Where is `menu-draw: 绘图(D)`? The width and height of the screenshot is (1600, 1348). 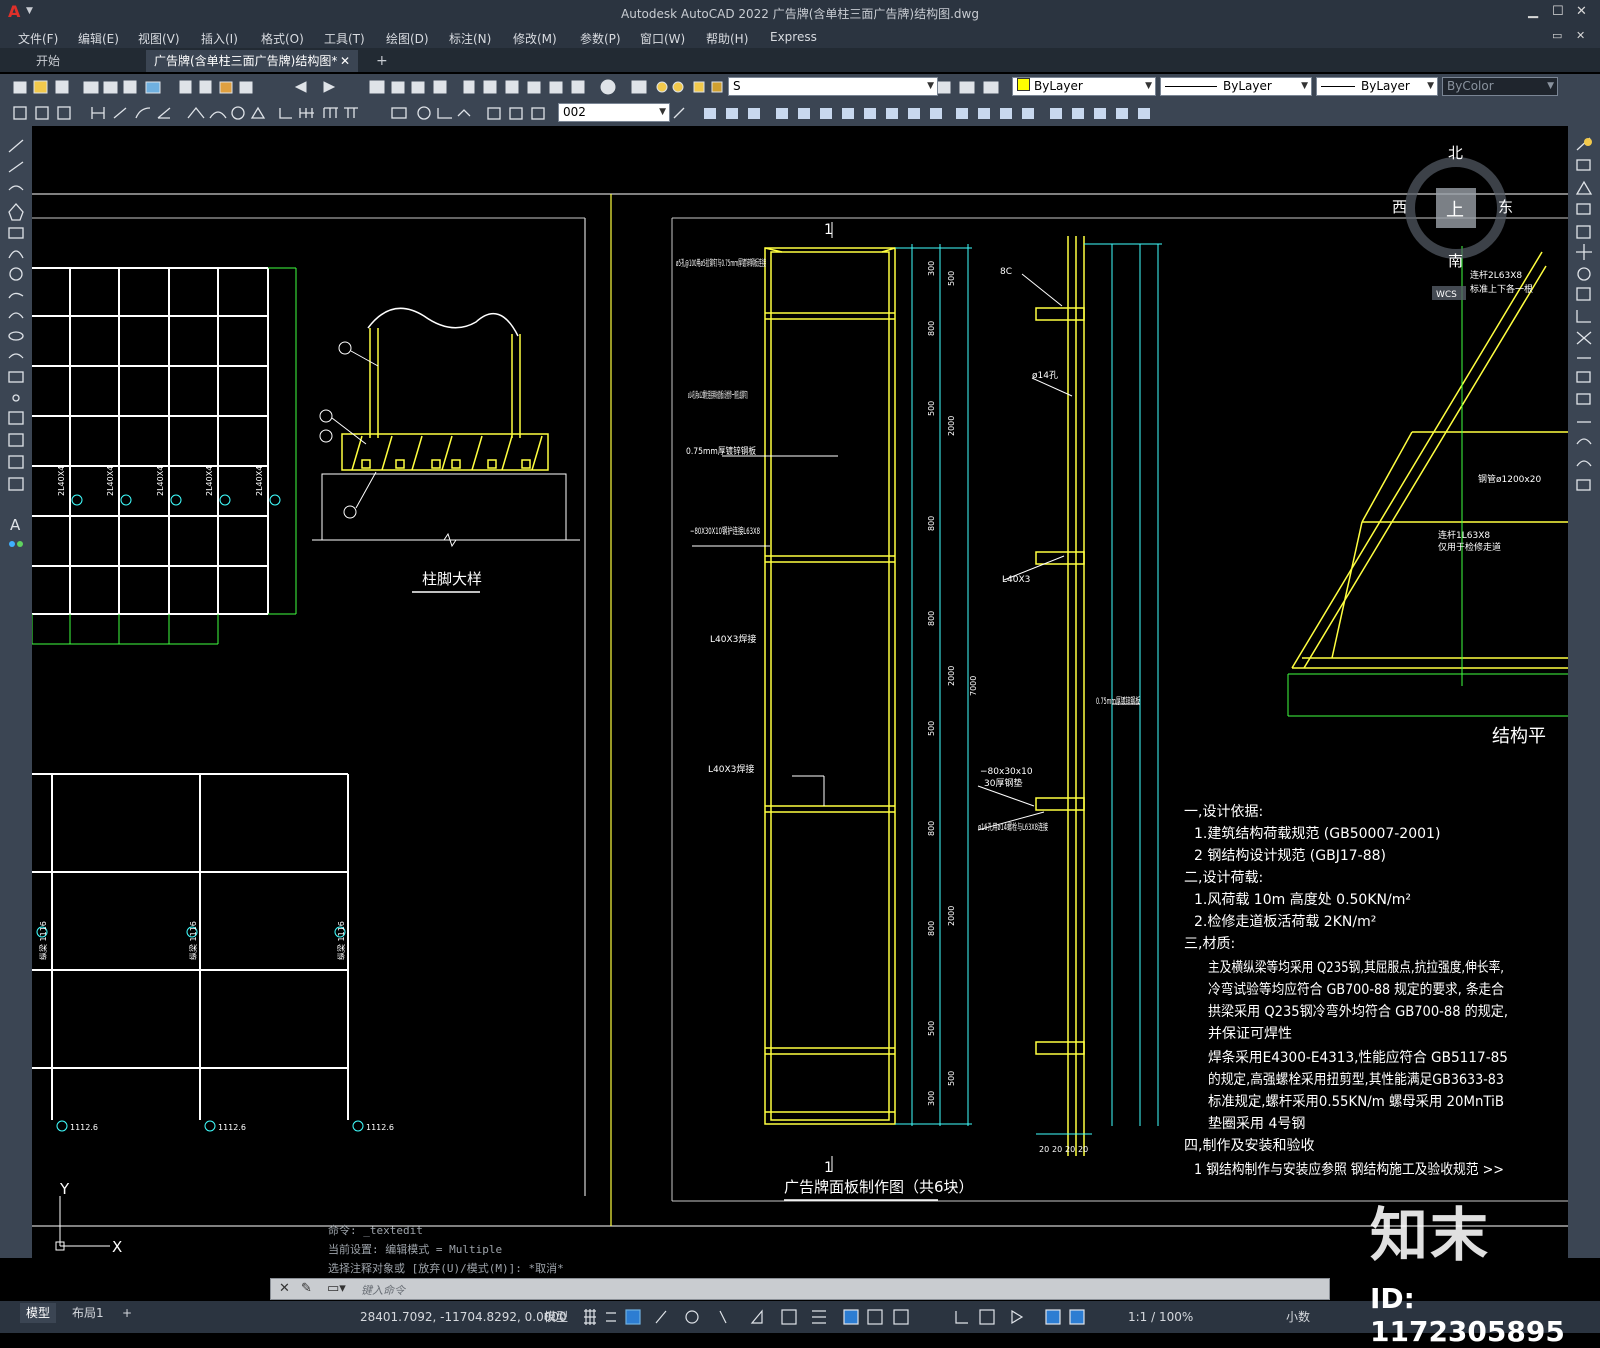 menu-draw: 绘图(D) is located at coordinates (407, 38).